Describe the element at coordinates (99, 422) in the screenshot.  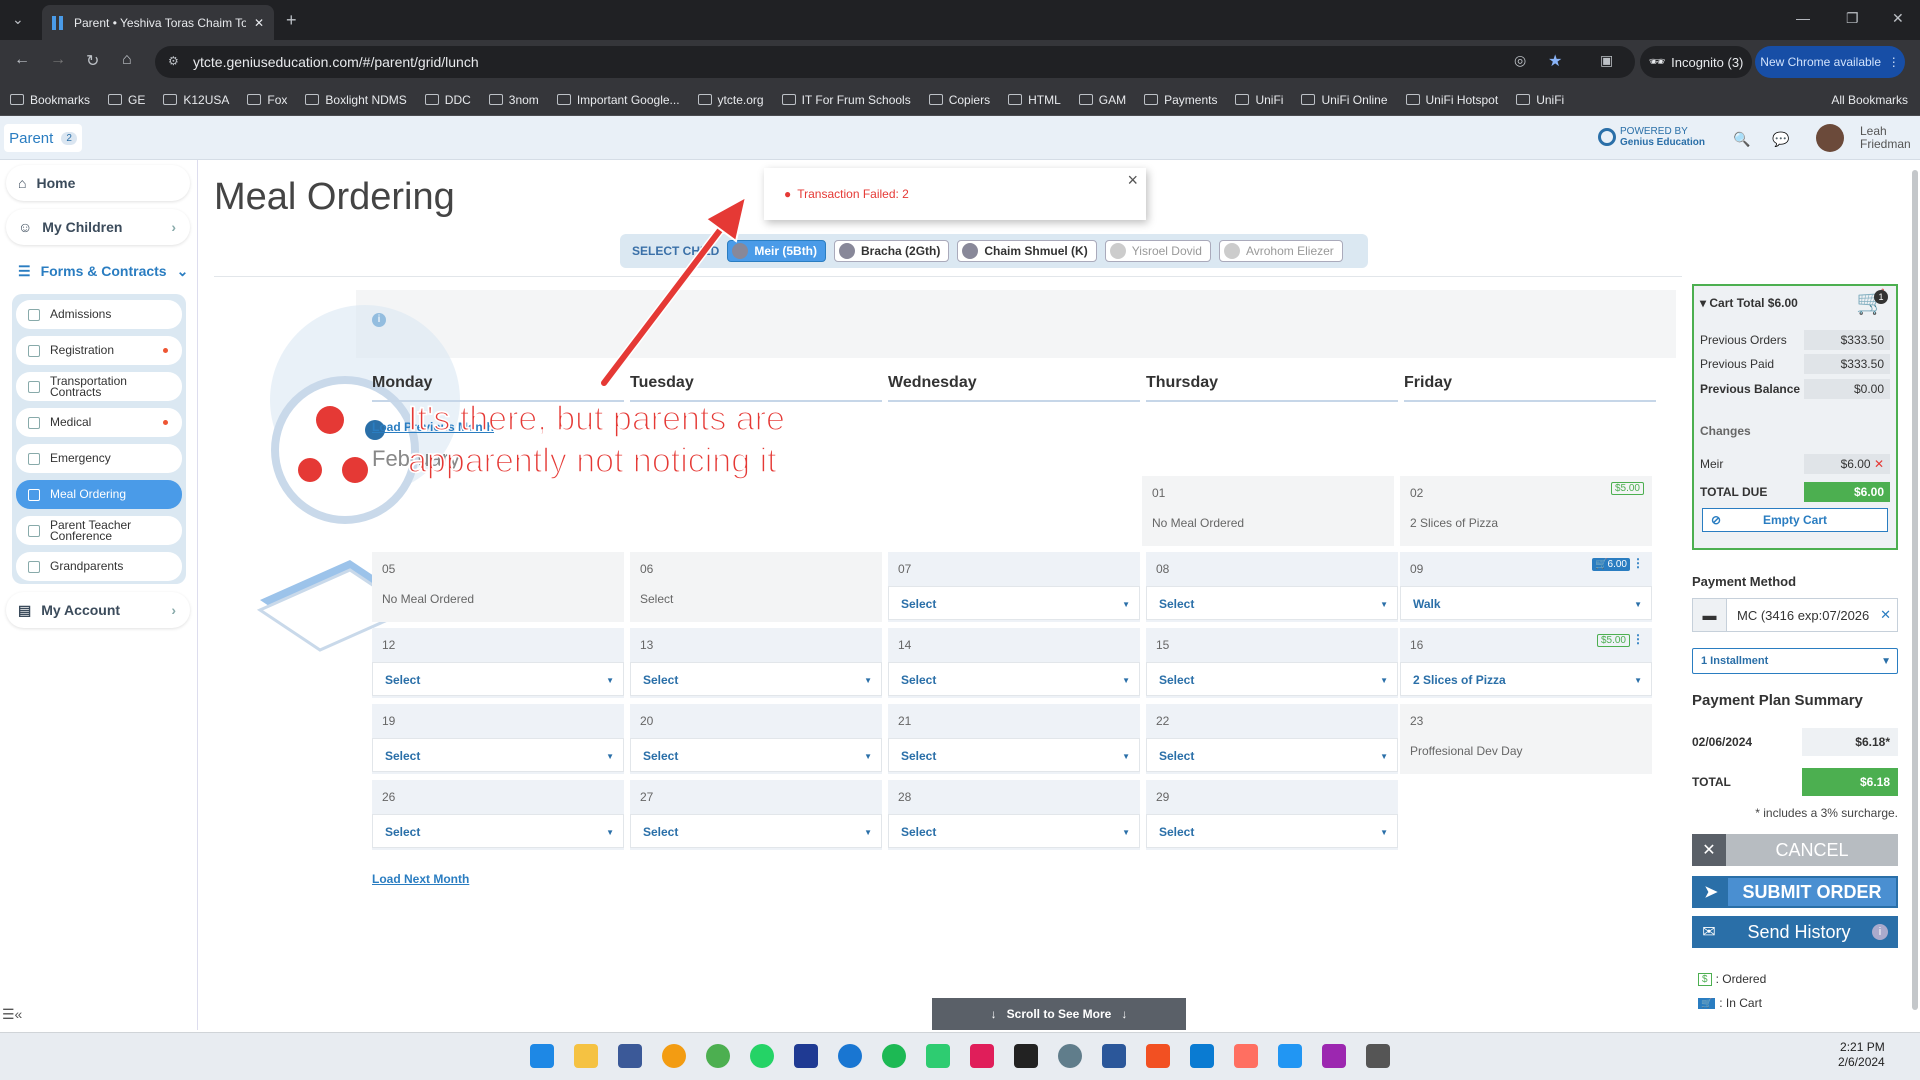
I see `sidebar-sub-medical: Medical` at that location.